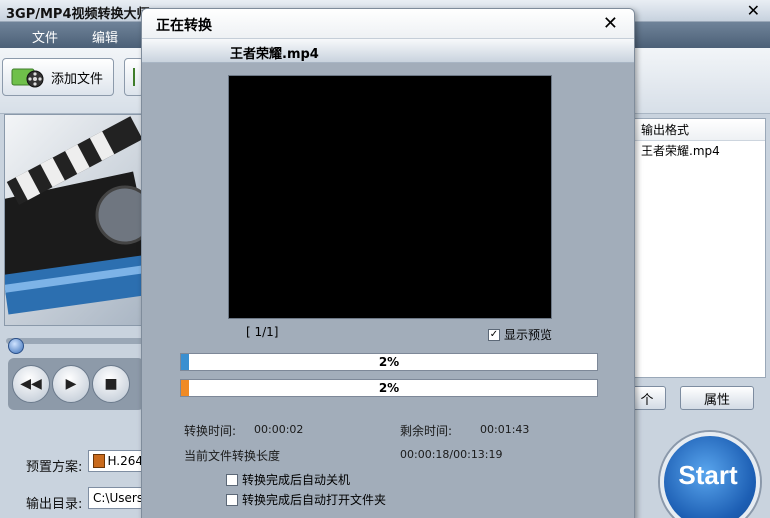 This screenshot has height=518, width=770. Describe the element at coordinates (388, 24) in the screenshot. I see `dialog-titlebar: 正在转换 ✕` at that location.